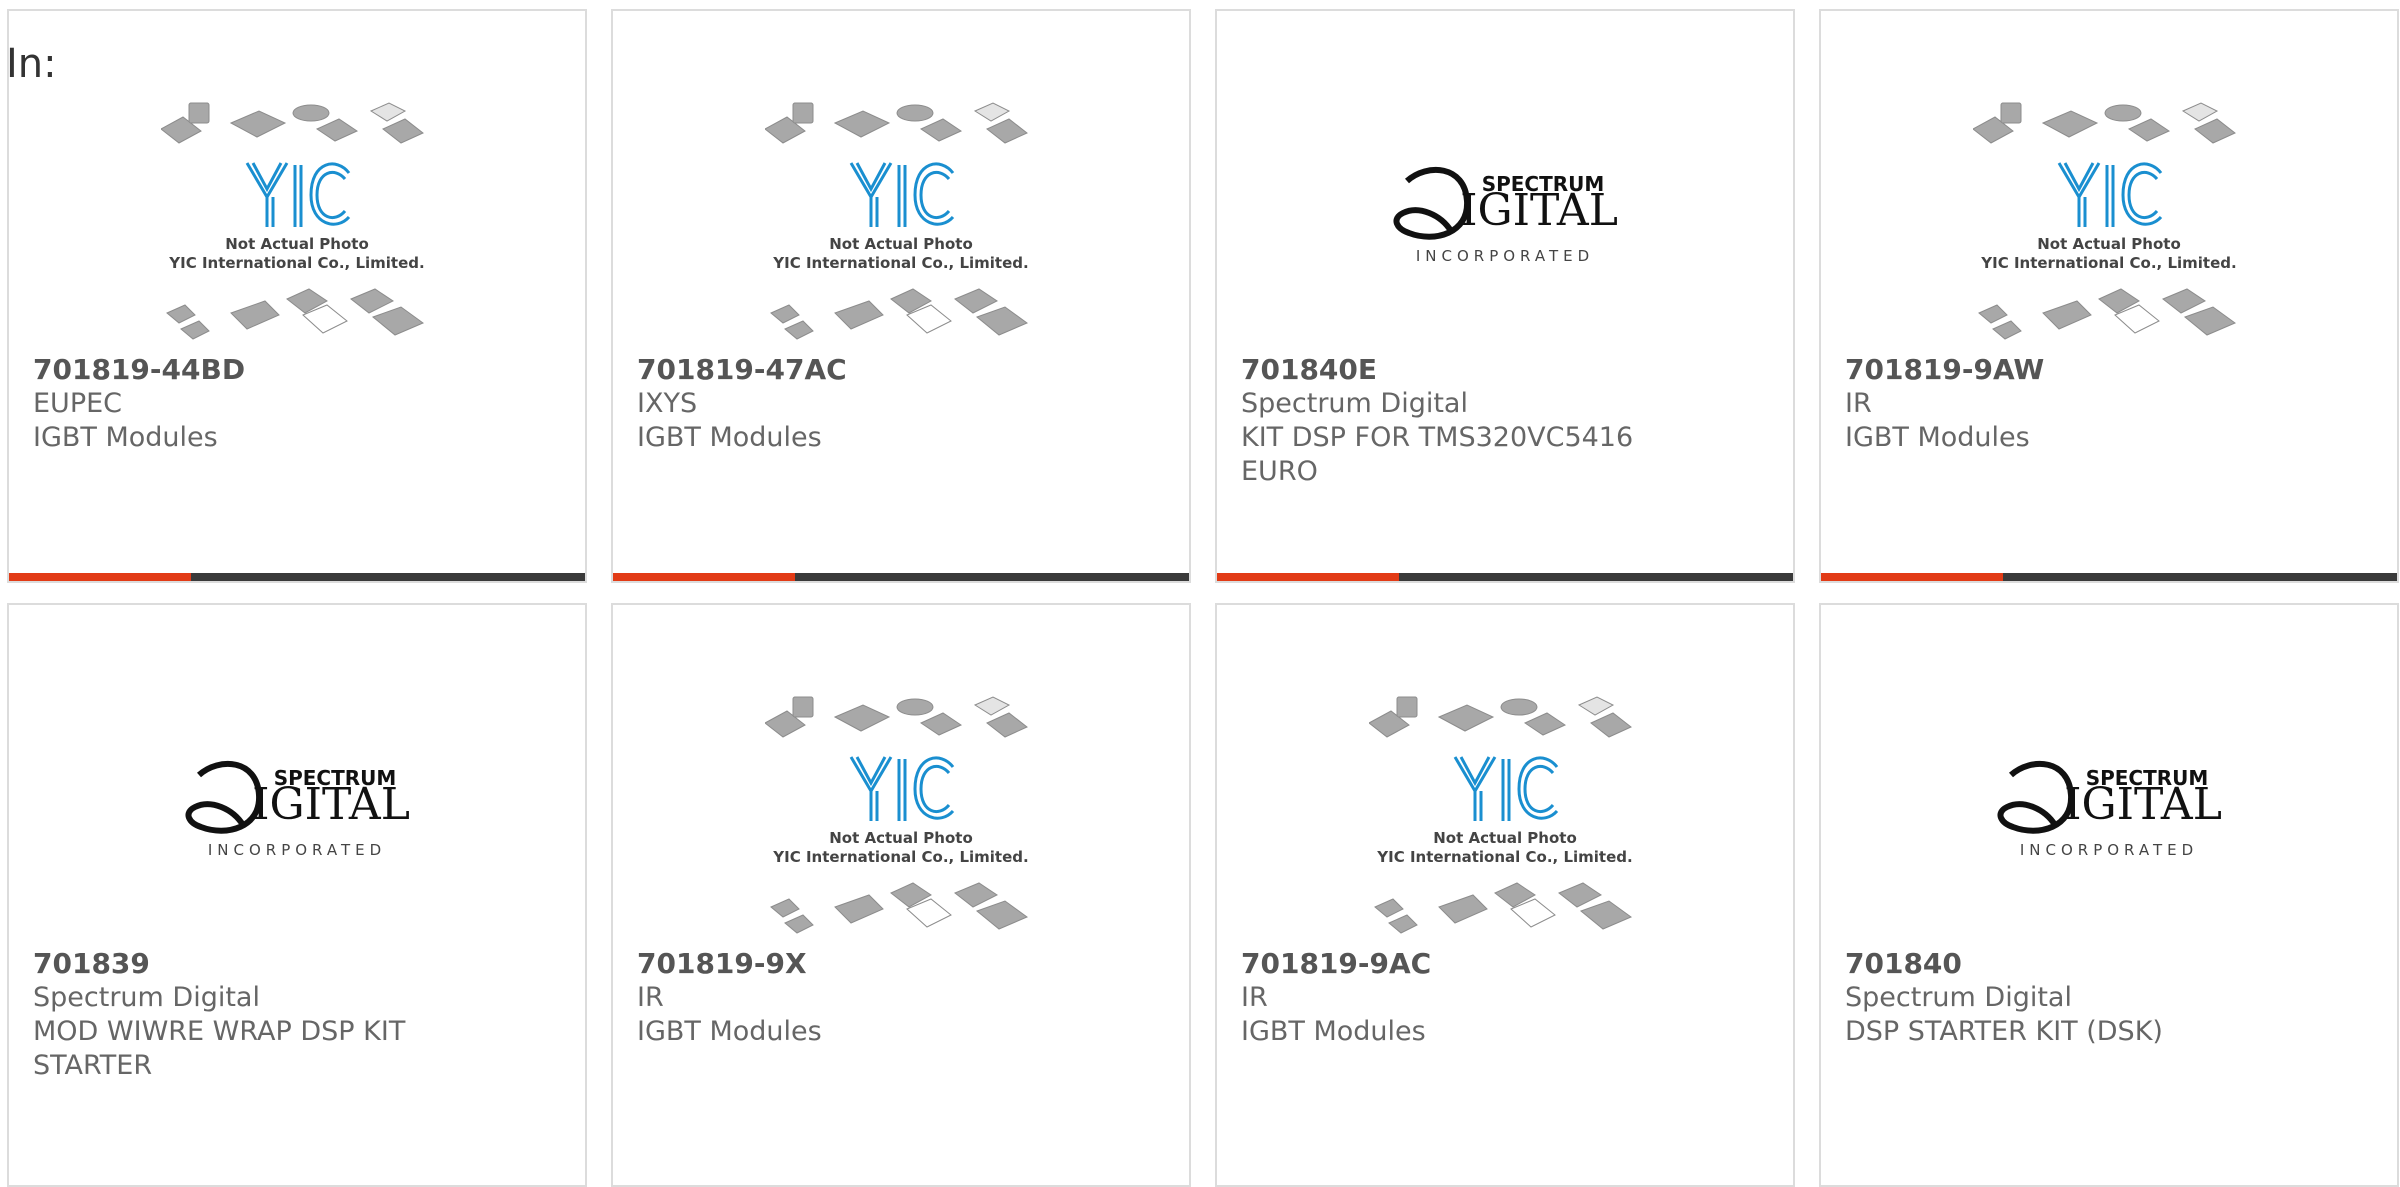  I want to click on product-info: 701819-9AC IR IGBT Modules, so click(1507, 998).